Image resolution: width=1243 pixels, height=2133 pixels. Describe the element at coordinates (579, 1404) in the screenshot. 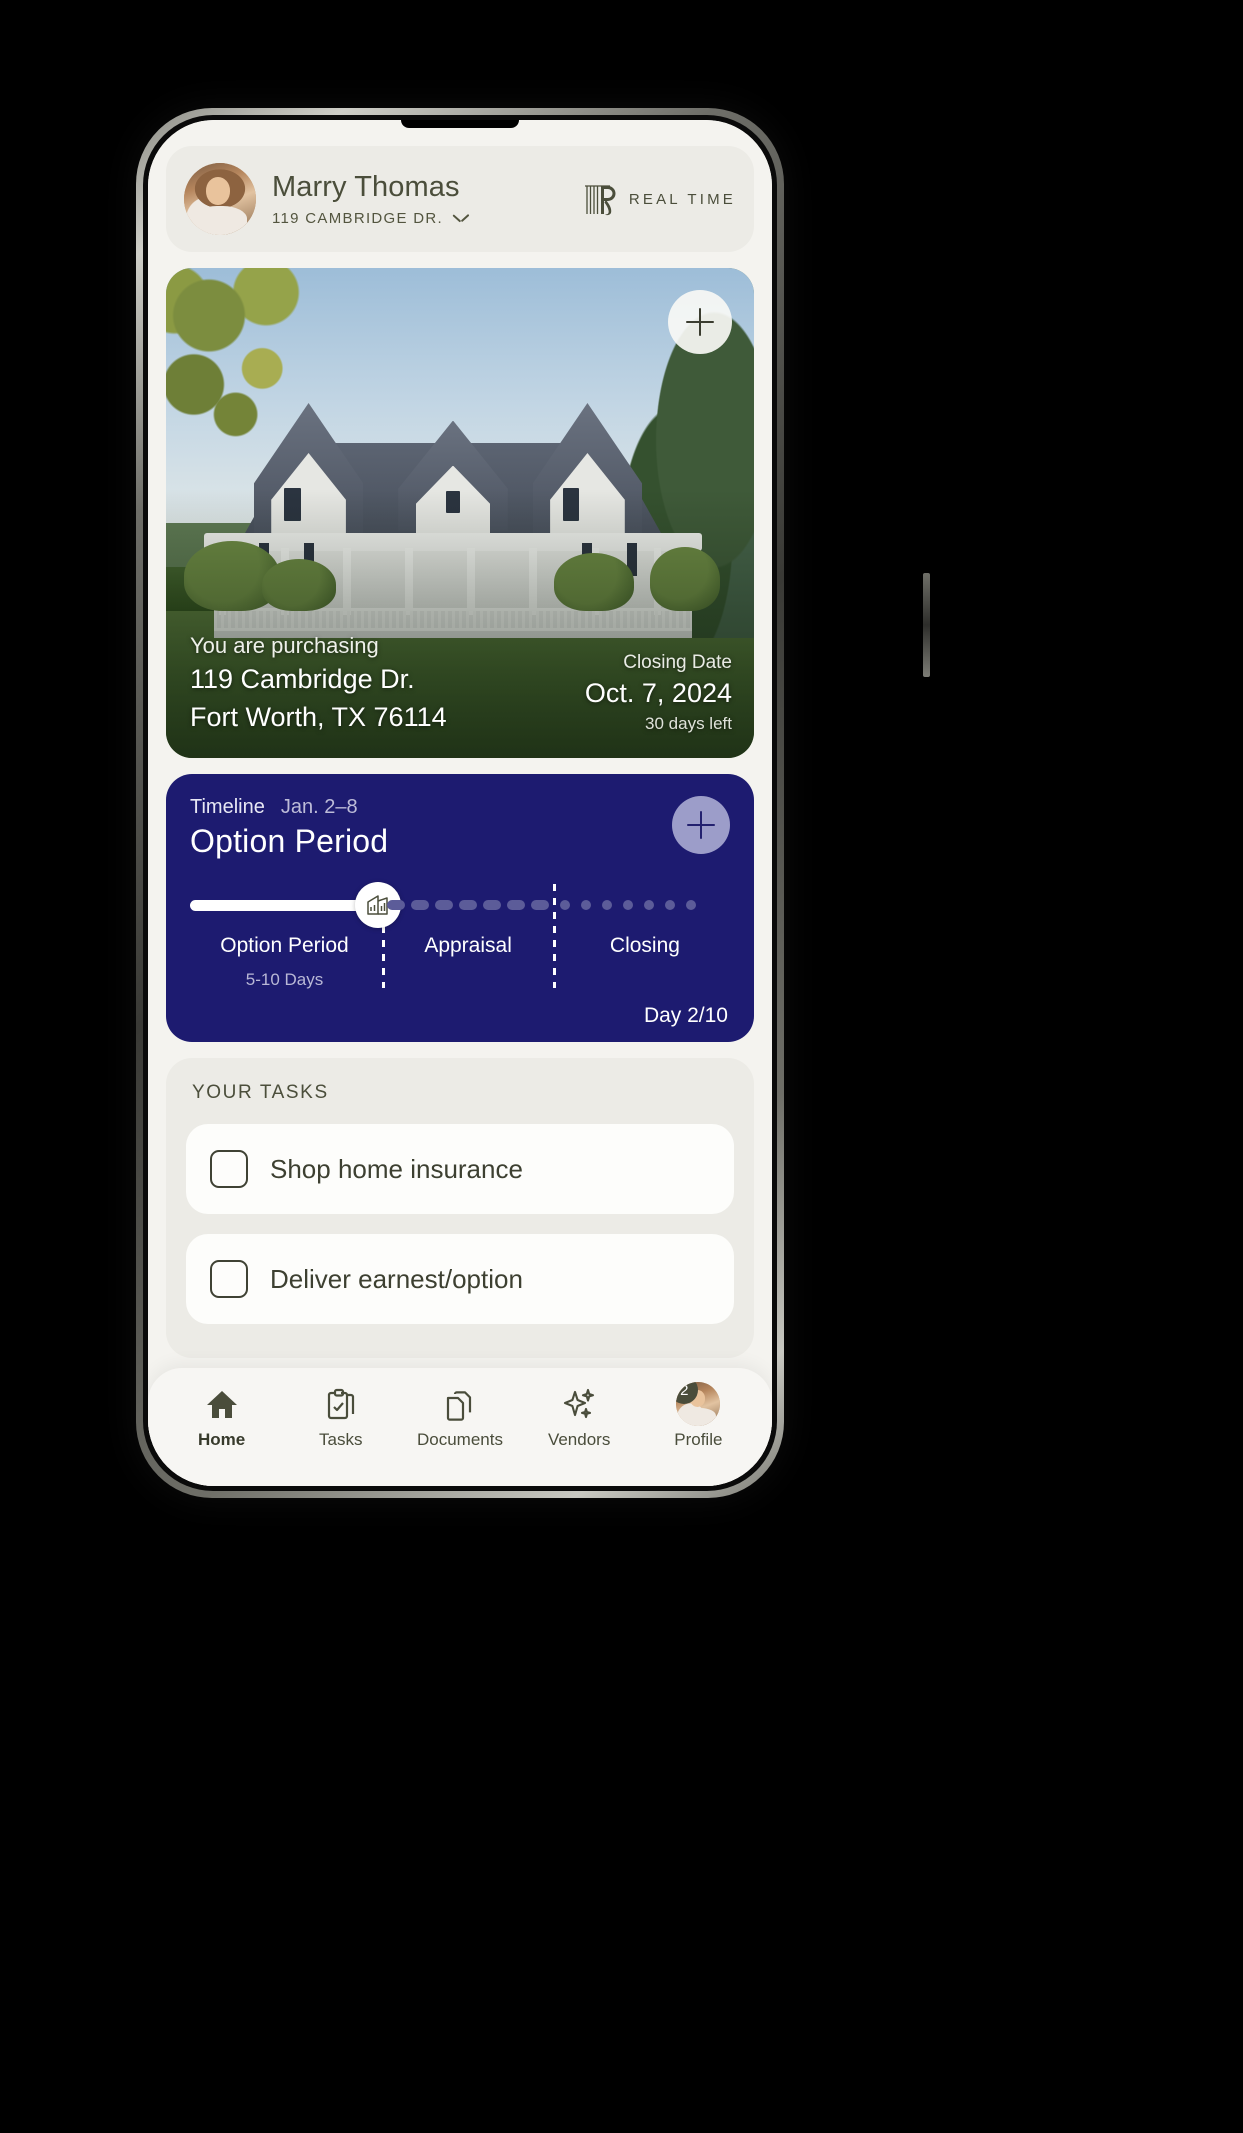

I see `sparkles-icon` at that location.